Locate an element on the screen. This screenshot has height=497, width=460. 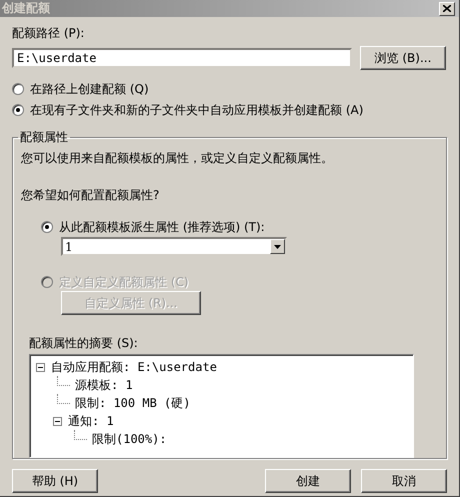
description-text: 您可以使用来自配额模板的属性，或定义自定义配额属性。 is located at coordinates (177, 158).